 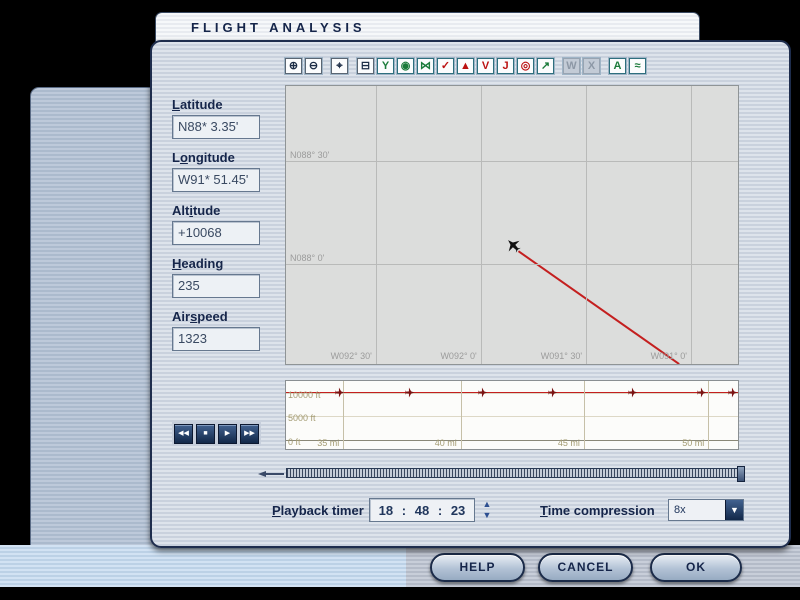 What do you see at coordinates (487, 515) in the screenshot?
I see `spinner-down-icon: ▼` at bounding box center [487, 515].